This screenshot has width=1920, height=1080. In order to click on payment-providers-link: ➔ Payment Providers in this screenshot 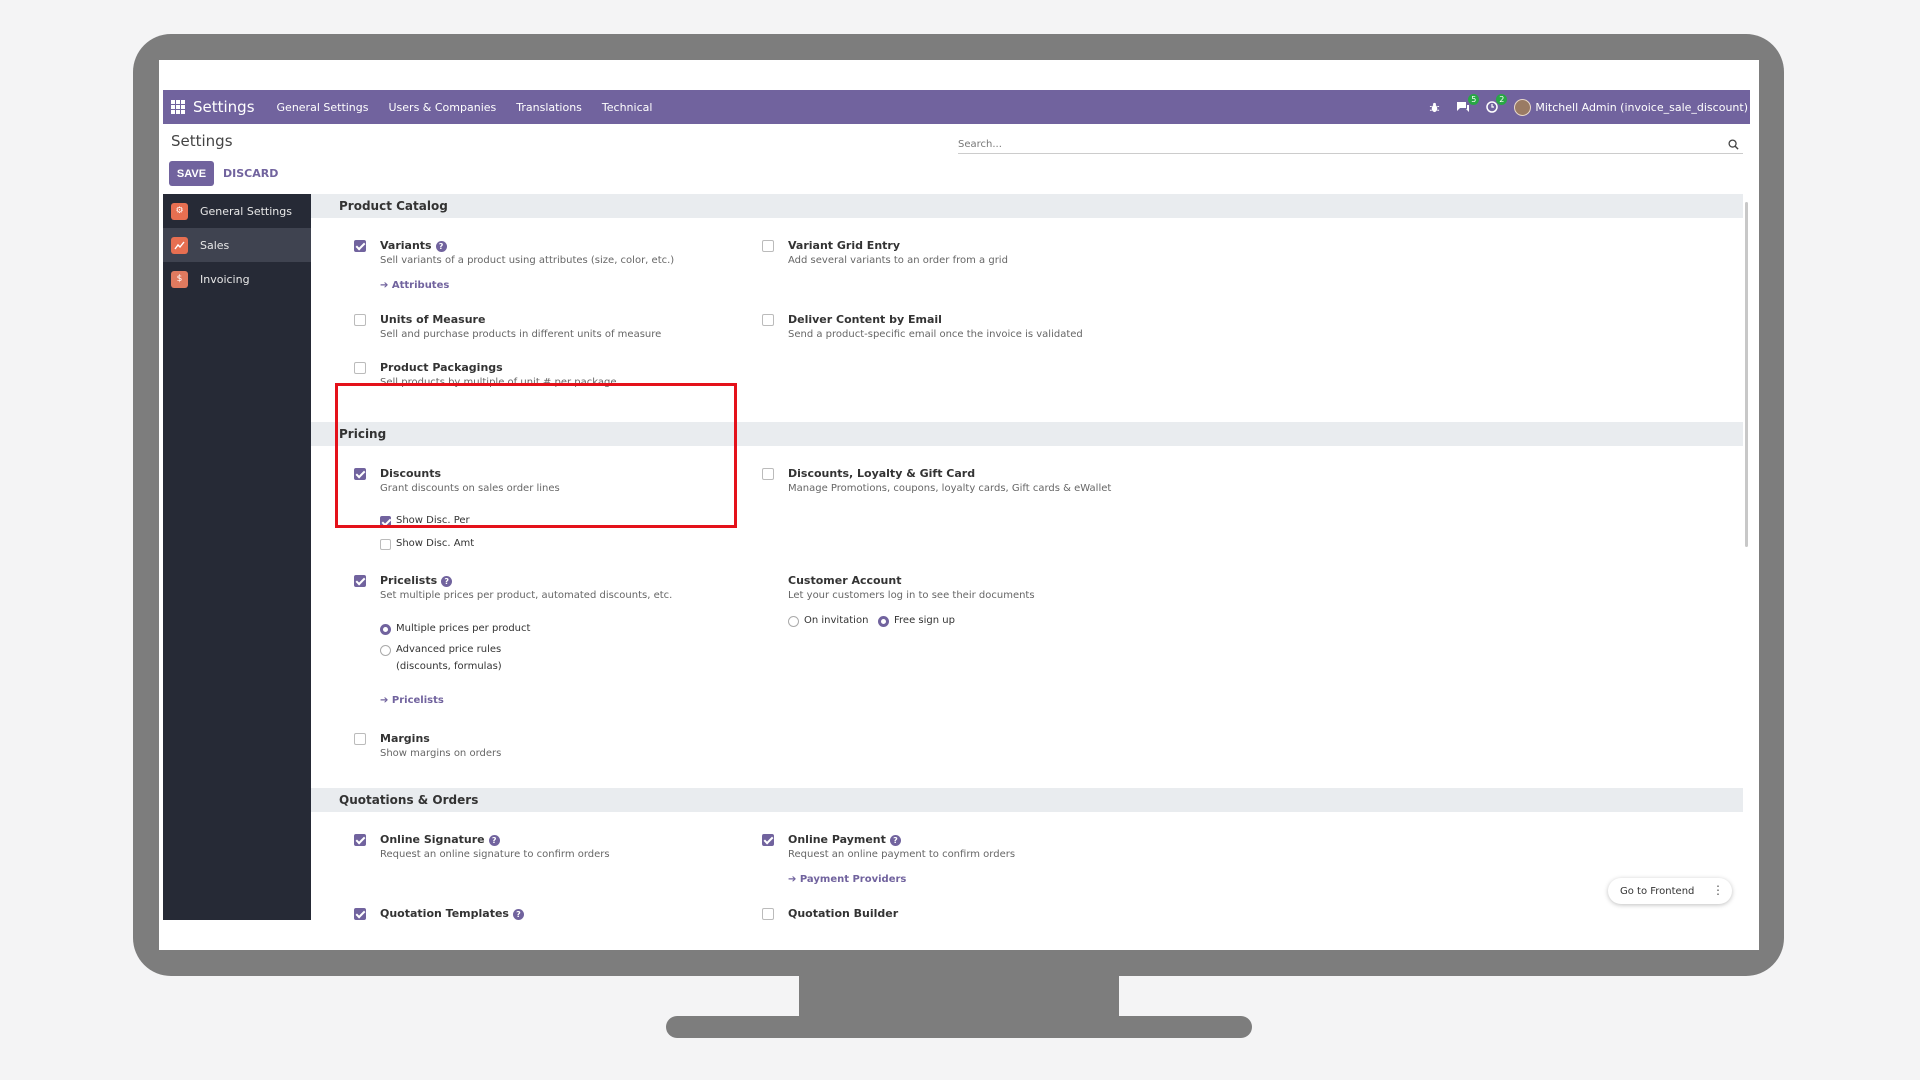, I will do `click(847, 879)`.